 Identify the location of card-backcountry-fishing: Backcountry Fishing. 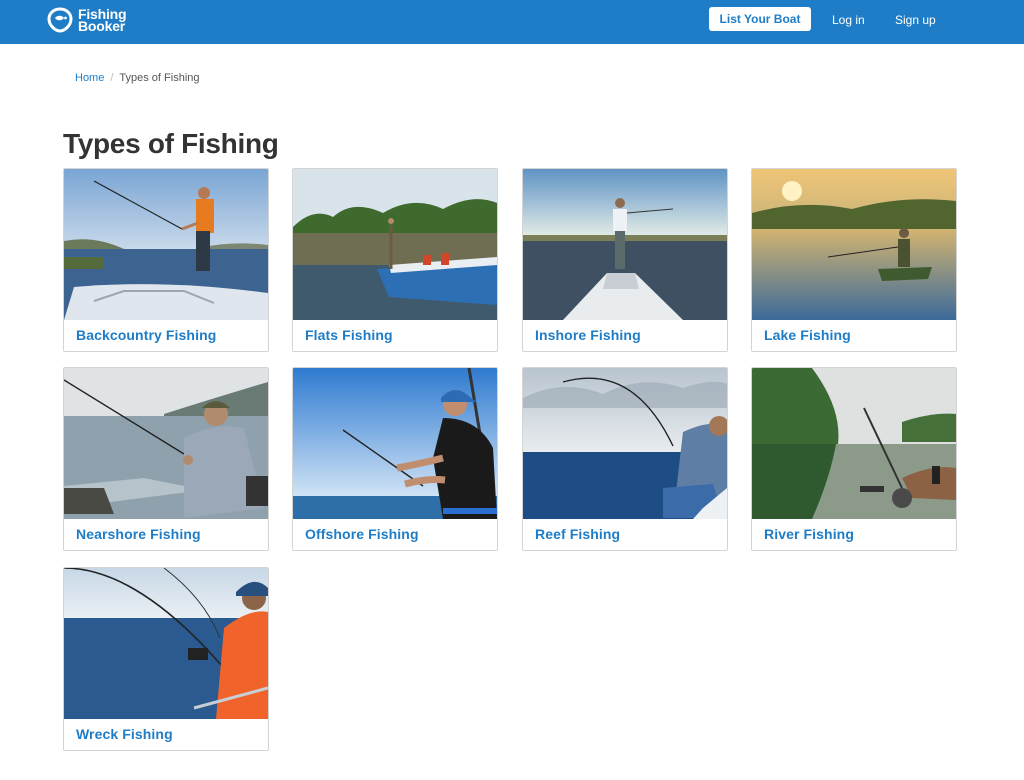
(166, 260).